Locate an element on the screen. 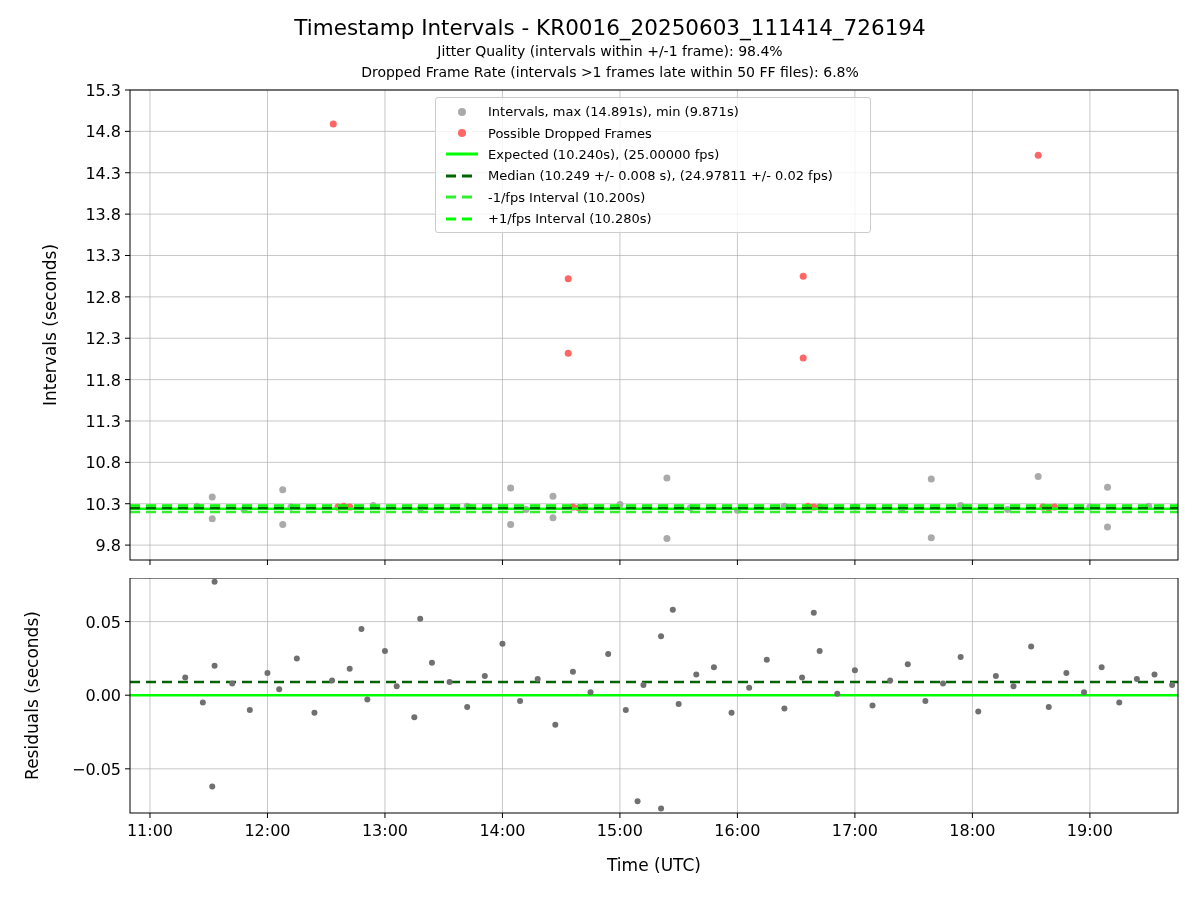 This screenshot has width=1200, height=900. chart-title: Timestamp Intervals - KR0016_20250603_111414_726194 is located at coordinates (610, 28).